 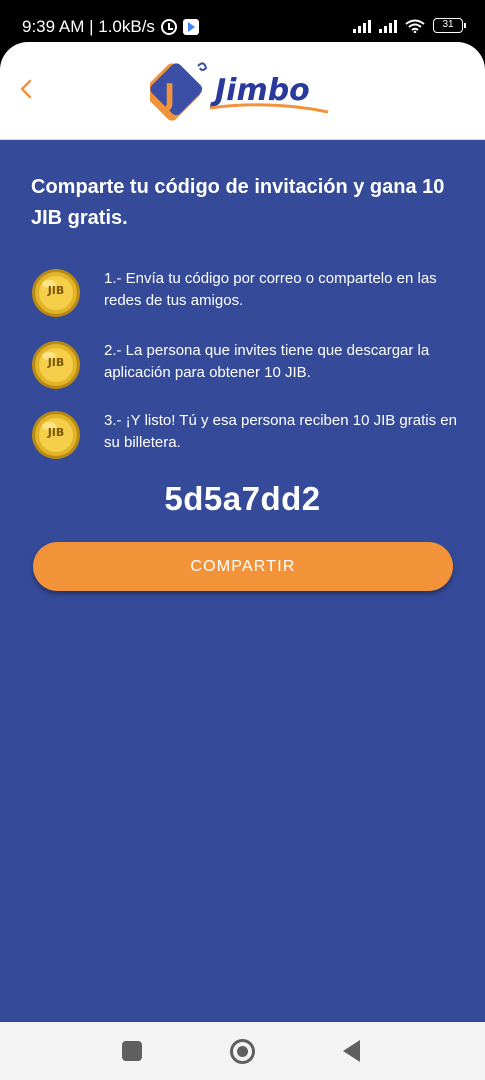 I want to click on share-button: COMPARTIR, so click(x=243, y=566).